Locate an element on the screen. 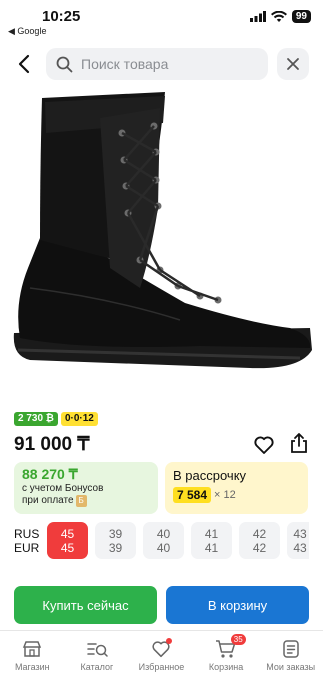  battery-indicator: 99 is located at coordinates (301, 16).